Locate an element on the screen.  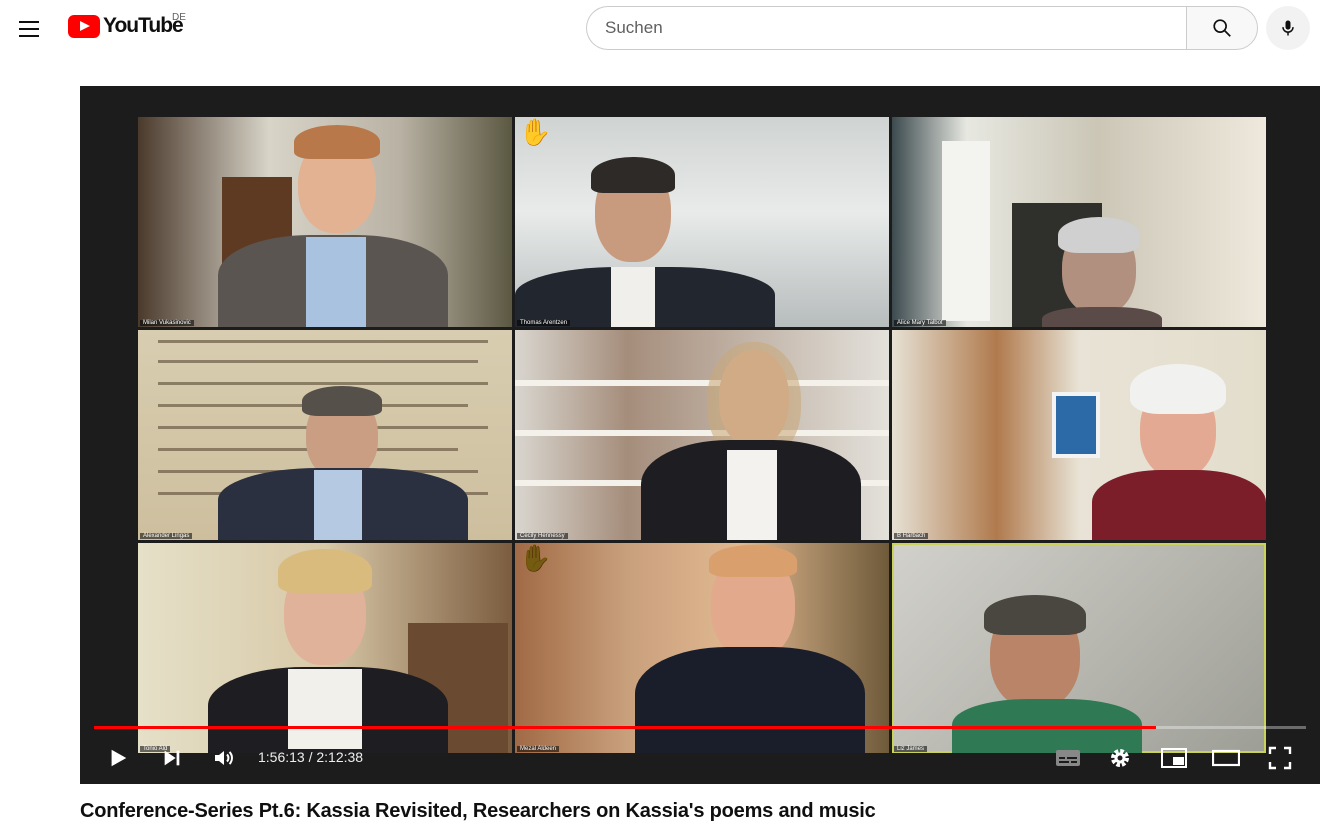
next-button is located at coordinates (172, 758).